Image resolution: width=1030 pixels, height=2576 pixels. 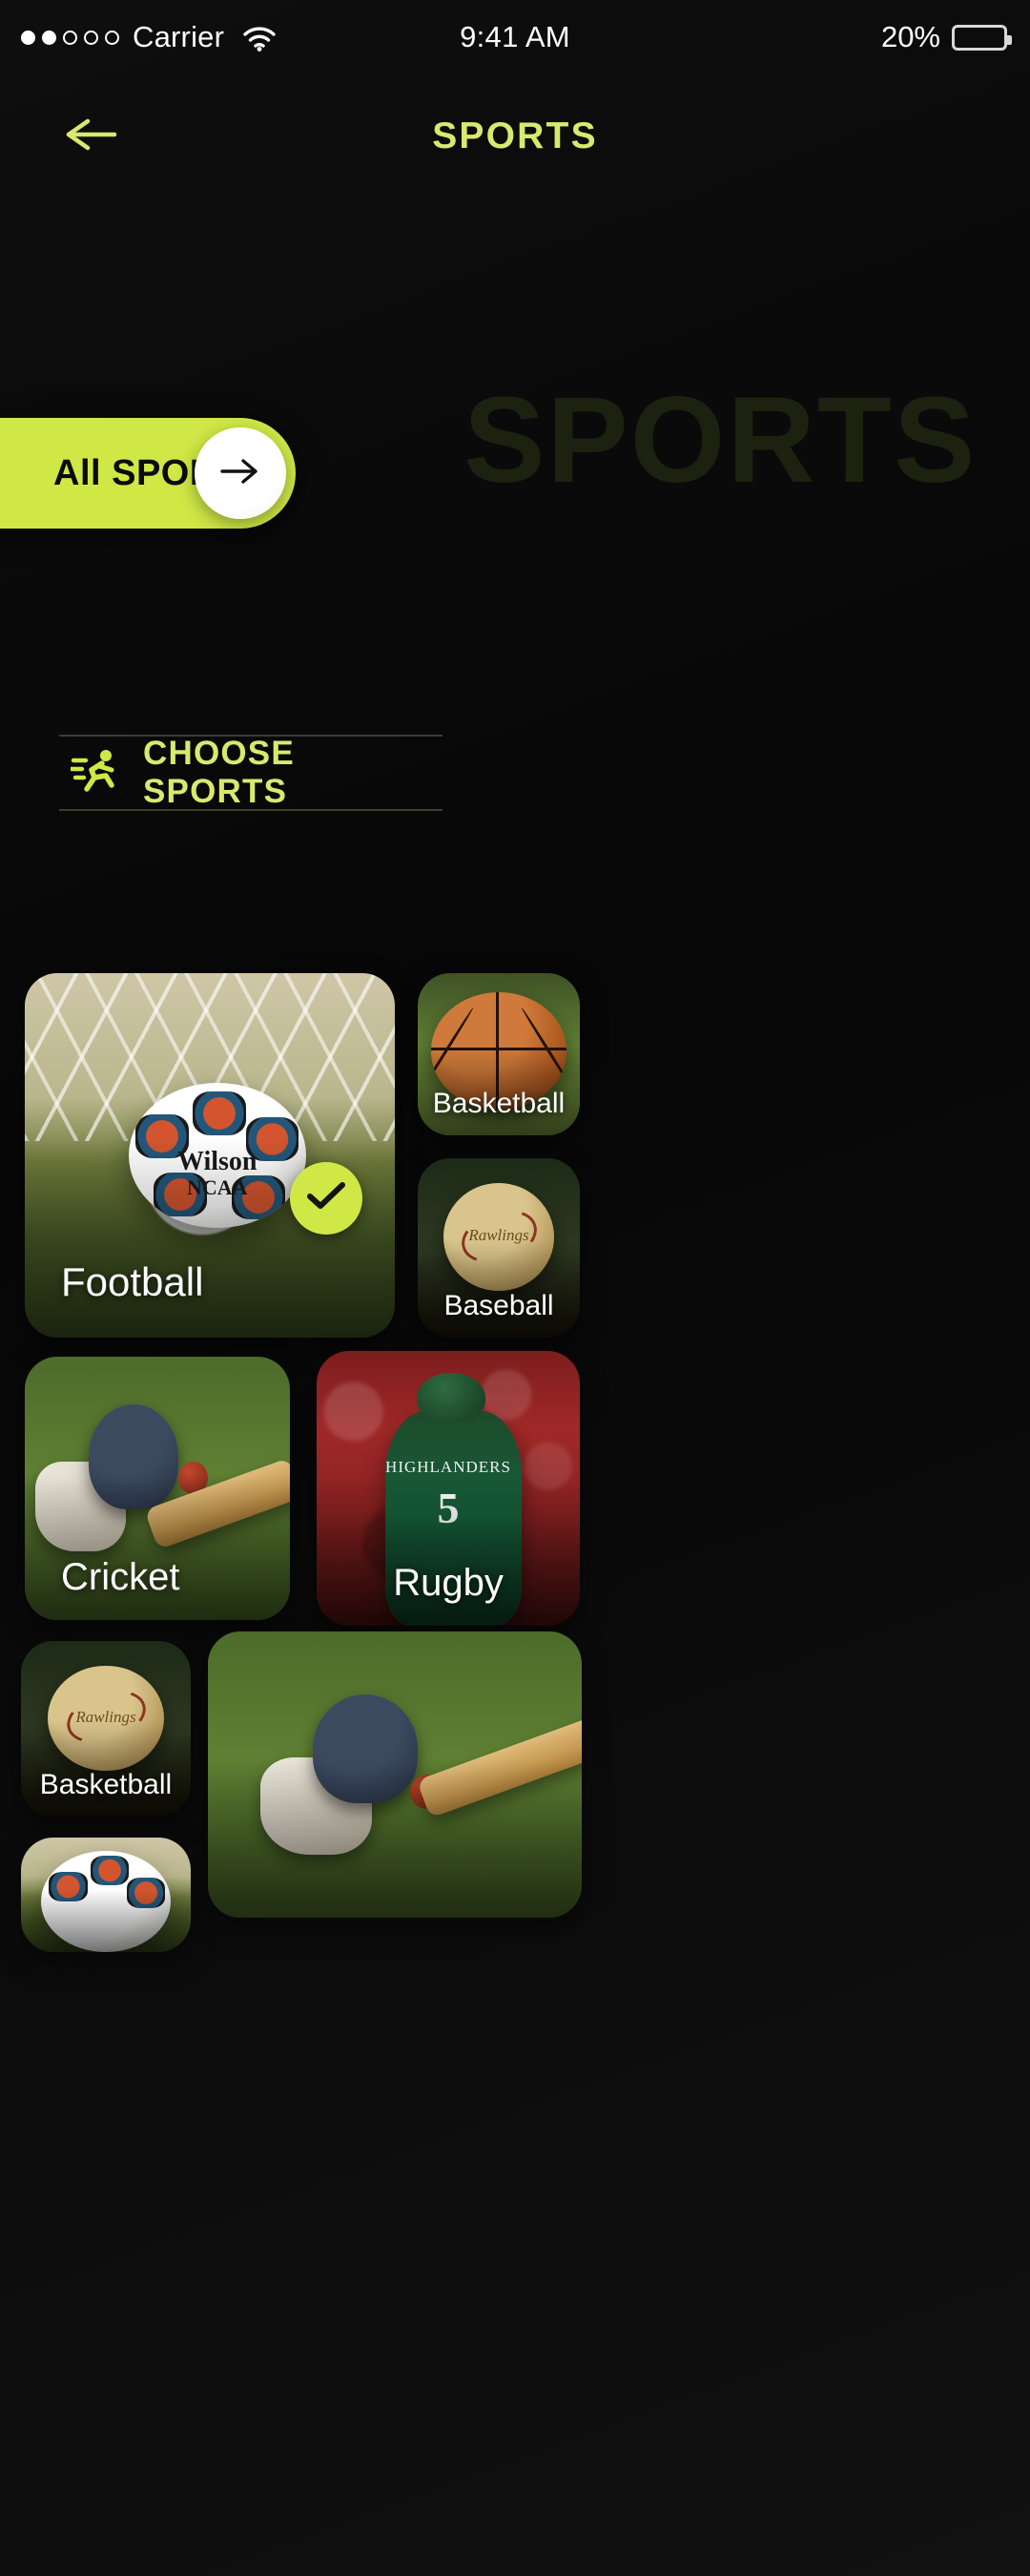 What do you see at coordinates (499, 1248) in the screenshot?
I see `sport-card-baseball: Rawlings Baseball` at bounding box center [499, 1248].